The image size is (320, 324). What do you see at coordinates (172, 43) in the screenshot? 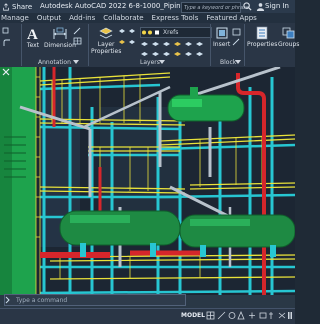
I see `layer-tool-row` at bounding box center [172, 43].